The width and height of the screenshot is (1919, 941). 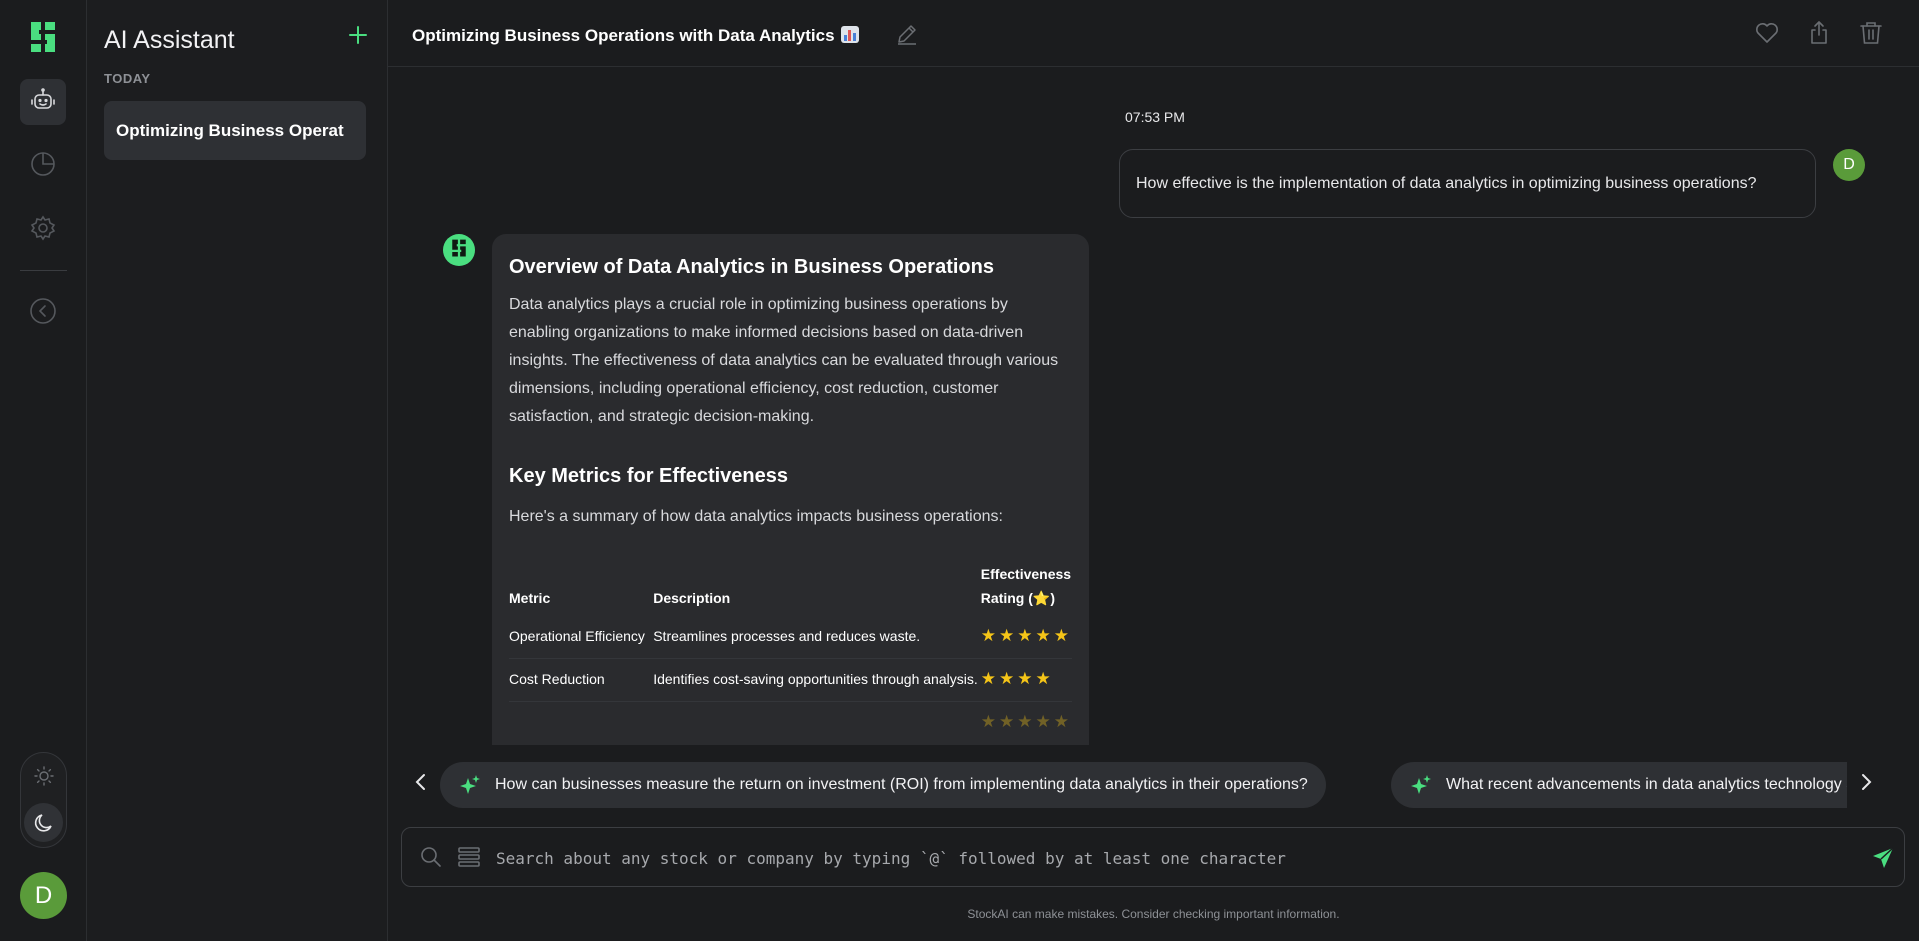 I want to click on user-avatar: D, so click(x=43, y=895).